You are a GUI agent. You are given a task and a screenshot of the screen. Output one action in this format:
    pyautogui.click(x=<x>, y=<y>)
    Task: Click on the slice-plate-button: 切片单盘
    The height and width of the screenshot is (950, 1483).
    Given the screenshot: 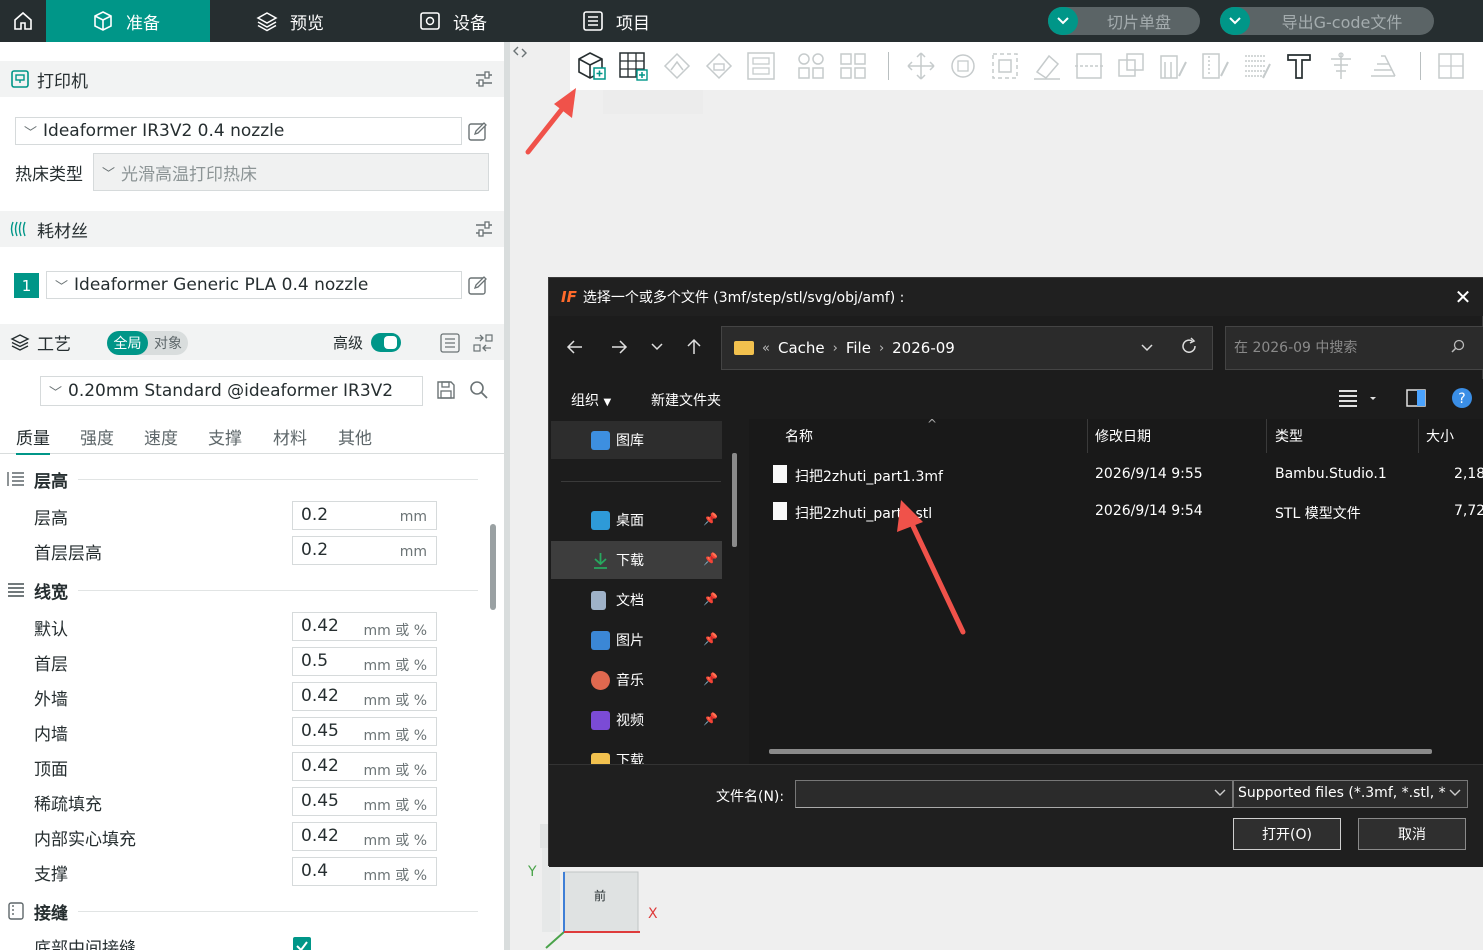 What is the action you would take?
    pyautogui.click(x=1124, y=21)
    